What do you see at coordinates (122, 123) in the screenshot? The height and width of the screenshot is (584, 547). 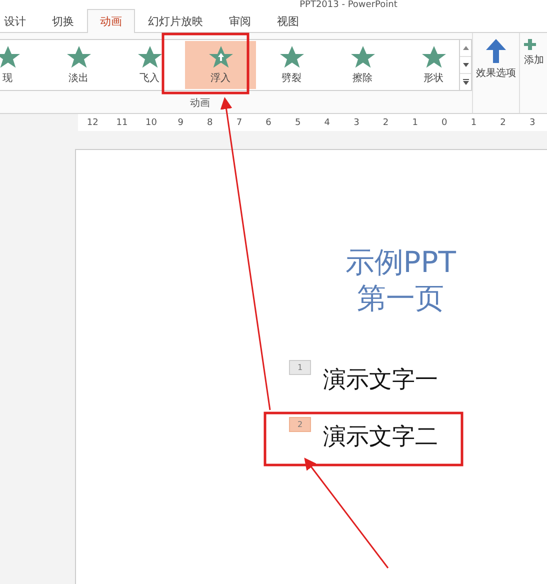 I see `ruler-number: 11` at bounding box center [122, 123].